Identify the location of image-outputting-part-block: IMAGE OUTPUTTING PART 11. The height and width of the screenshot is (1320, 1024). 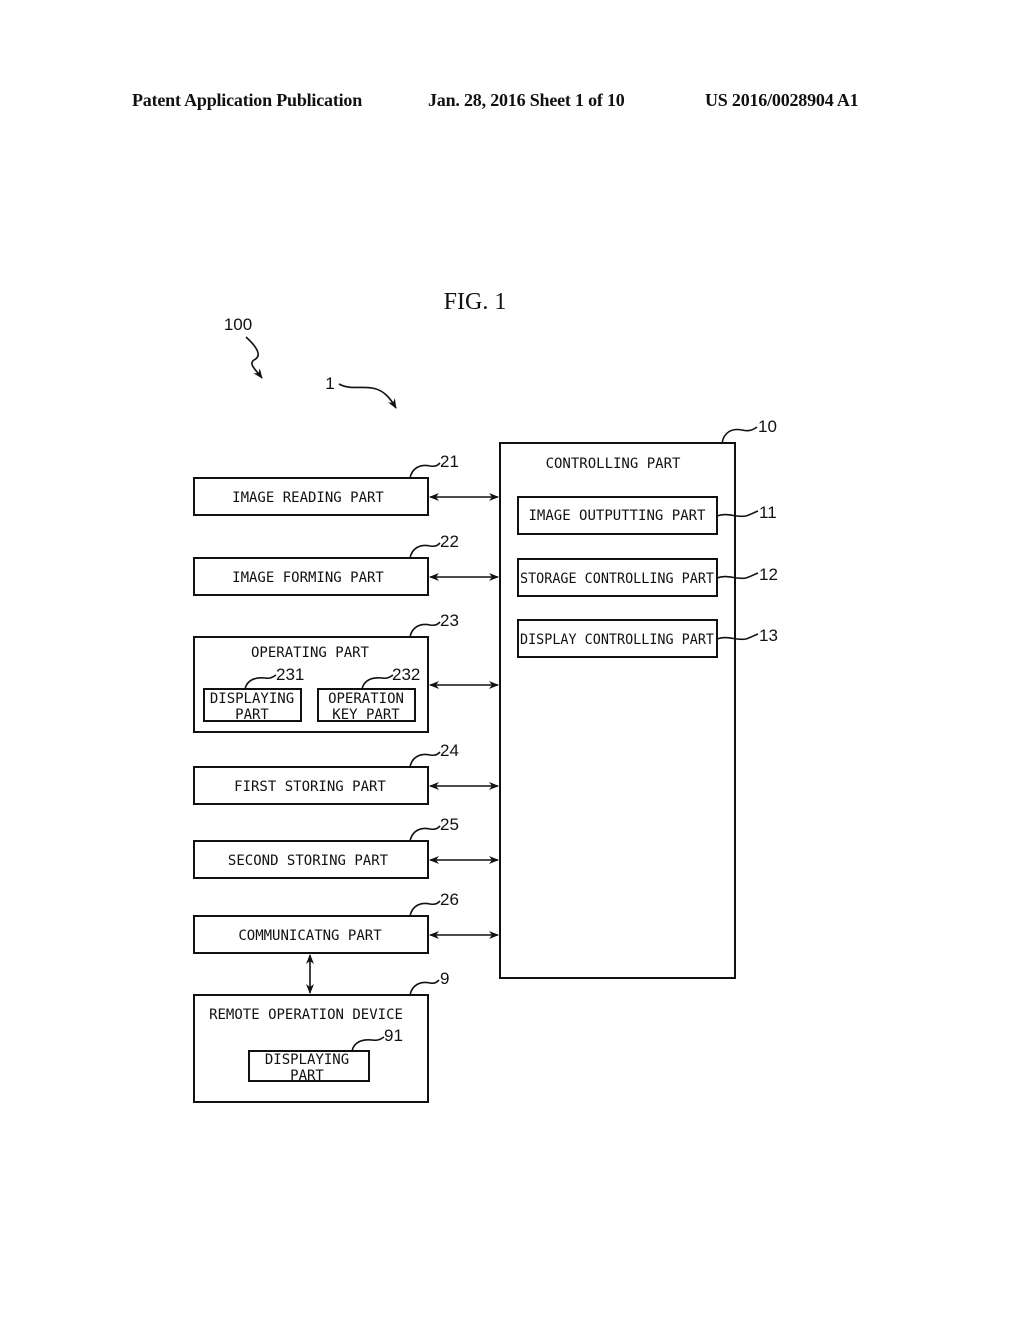
(647, 515).